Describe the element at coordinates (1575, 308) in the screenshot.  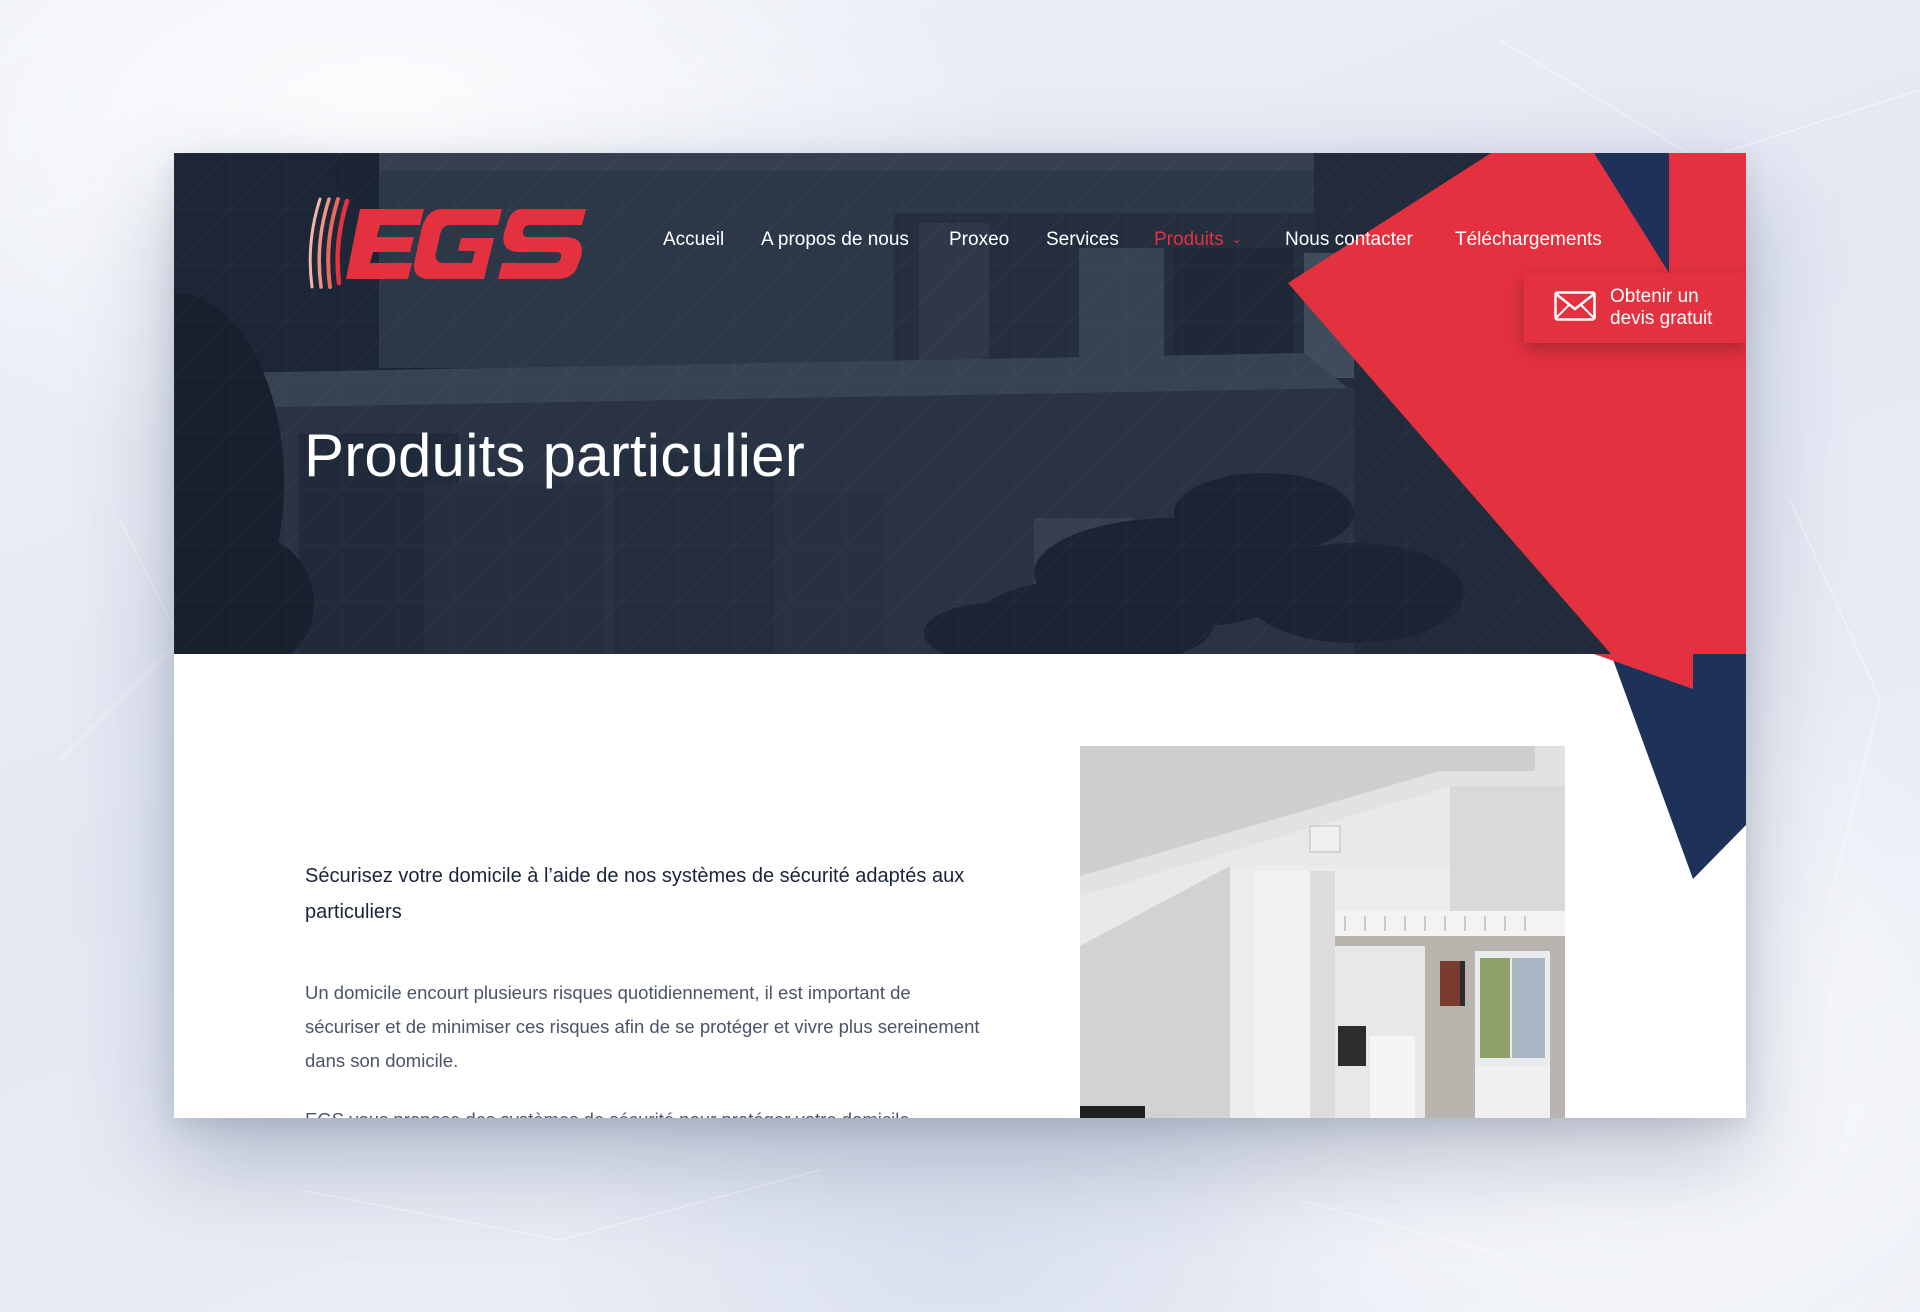
I see `envelope-icon` at that location.